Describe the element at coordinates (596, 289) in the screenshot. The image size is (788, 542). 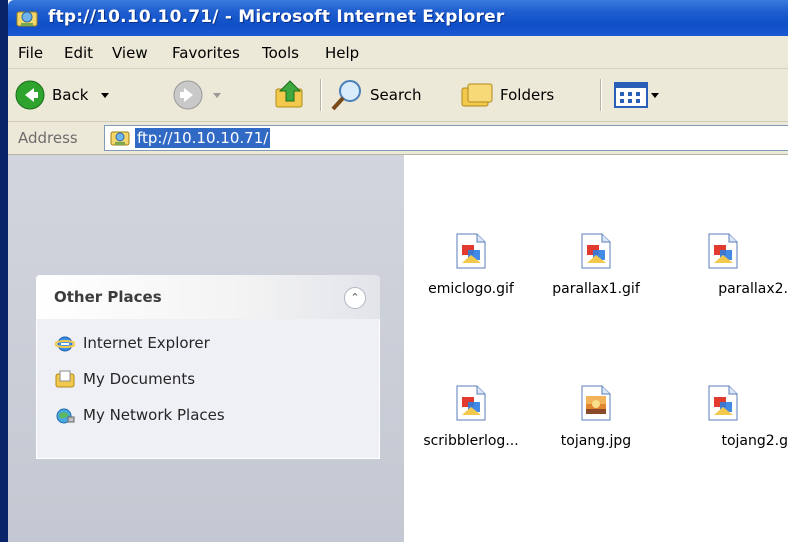
I see `file-name: parallax1.gif` at that location.